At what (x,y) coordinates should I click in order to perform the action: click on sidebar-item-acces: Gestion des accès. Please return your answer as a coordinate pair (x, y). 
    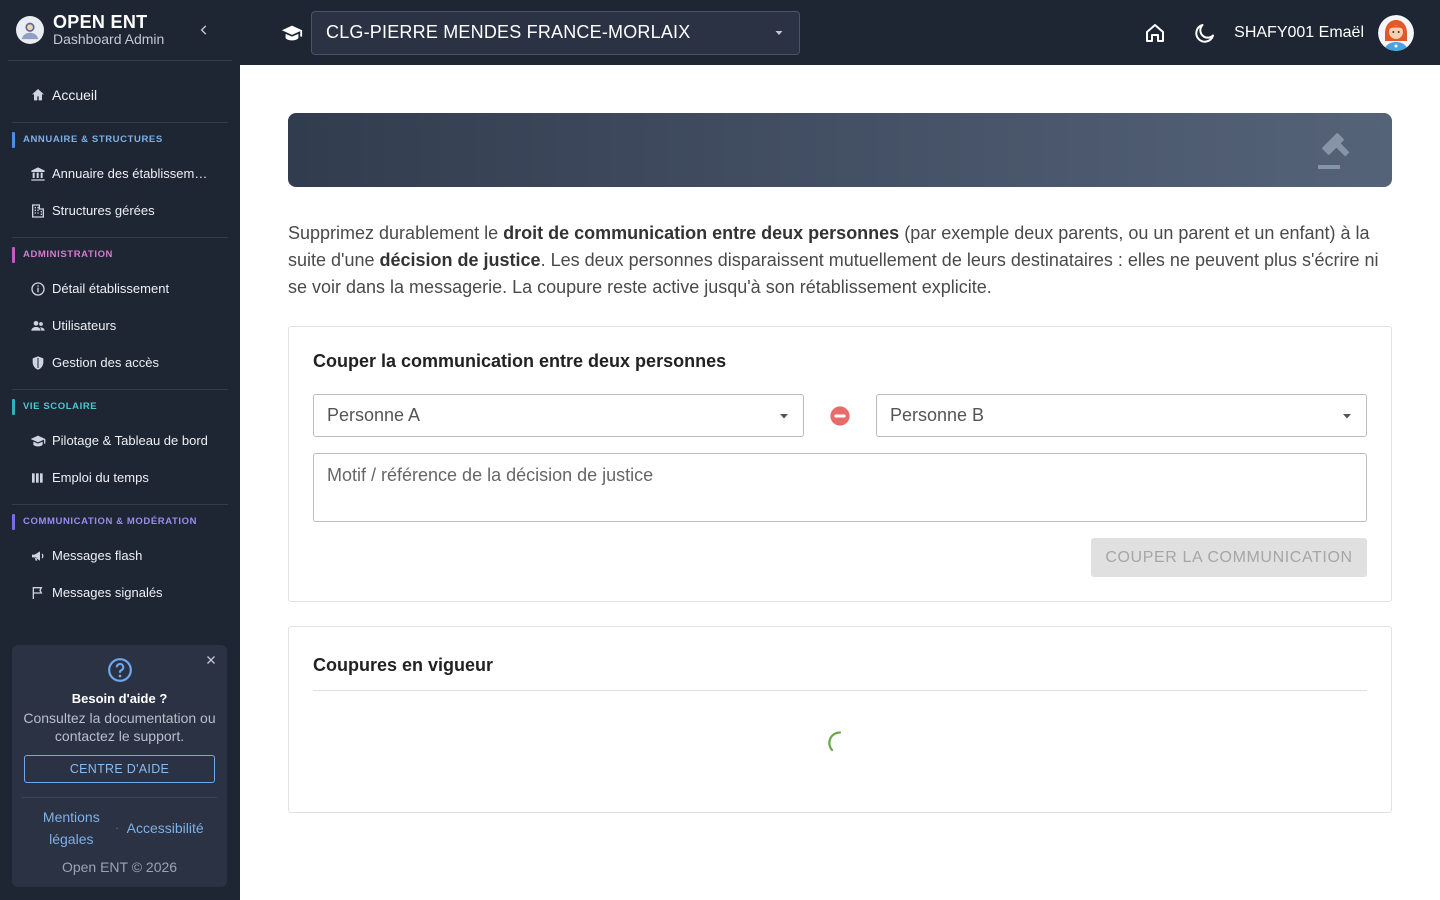
    Looking at the image, I should click on (120, 362).